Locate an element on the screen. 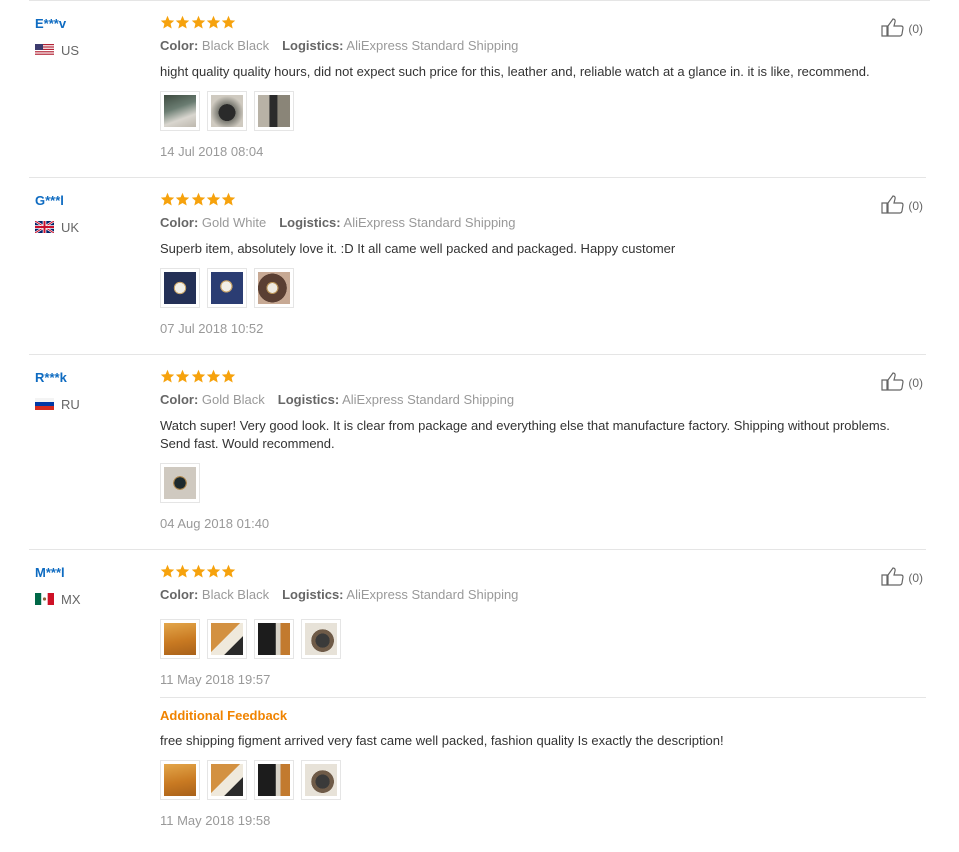 This screenshot has height=852, width=959. additional-feedback-title: Additional Feedback is located at coordinates (224, 715).